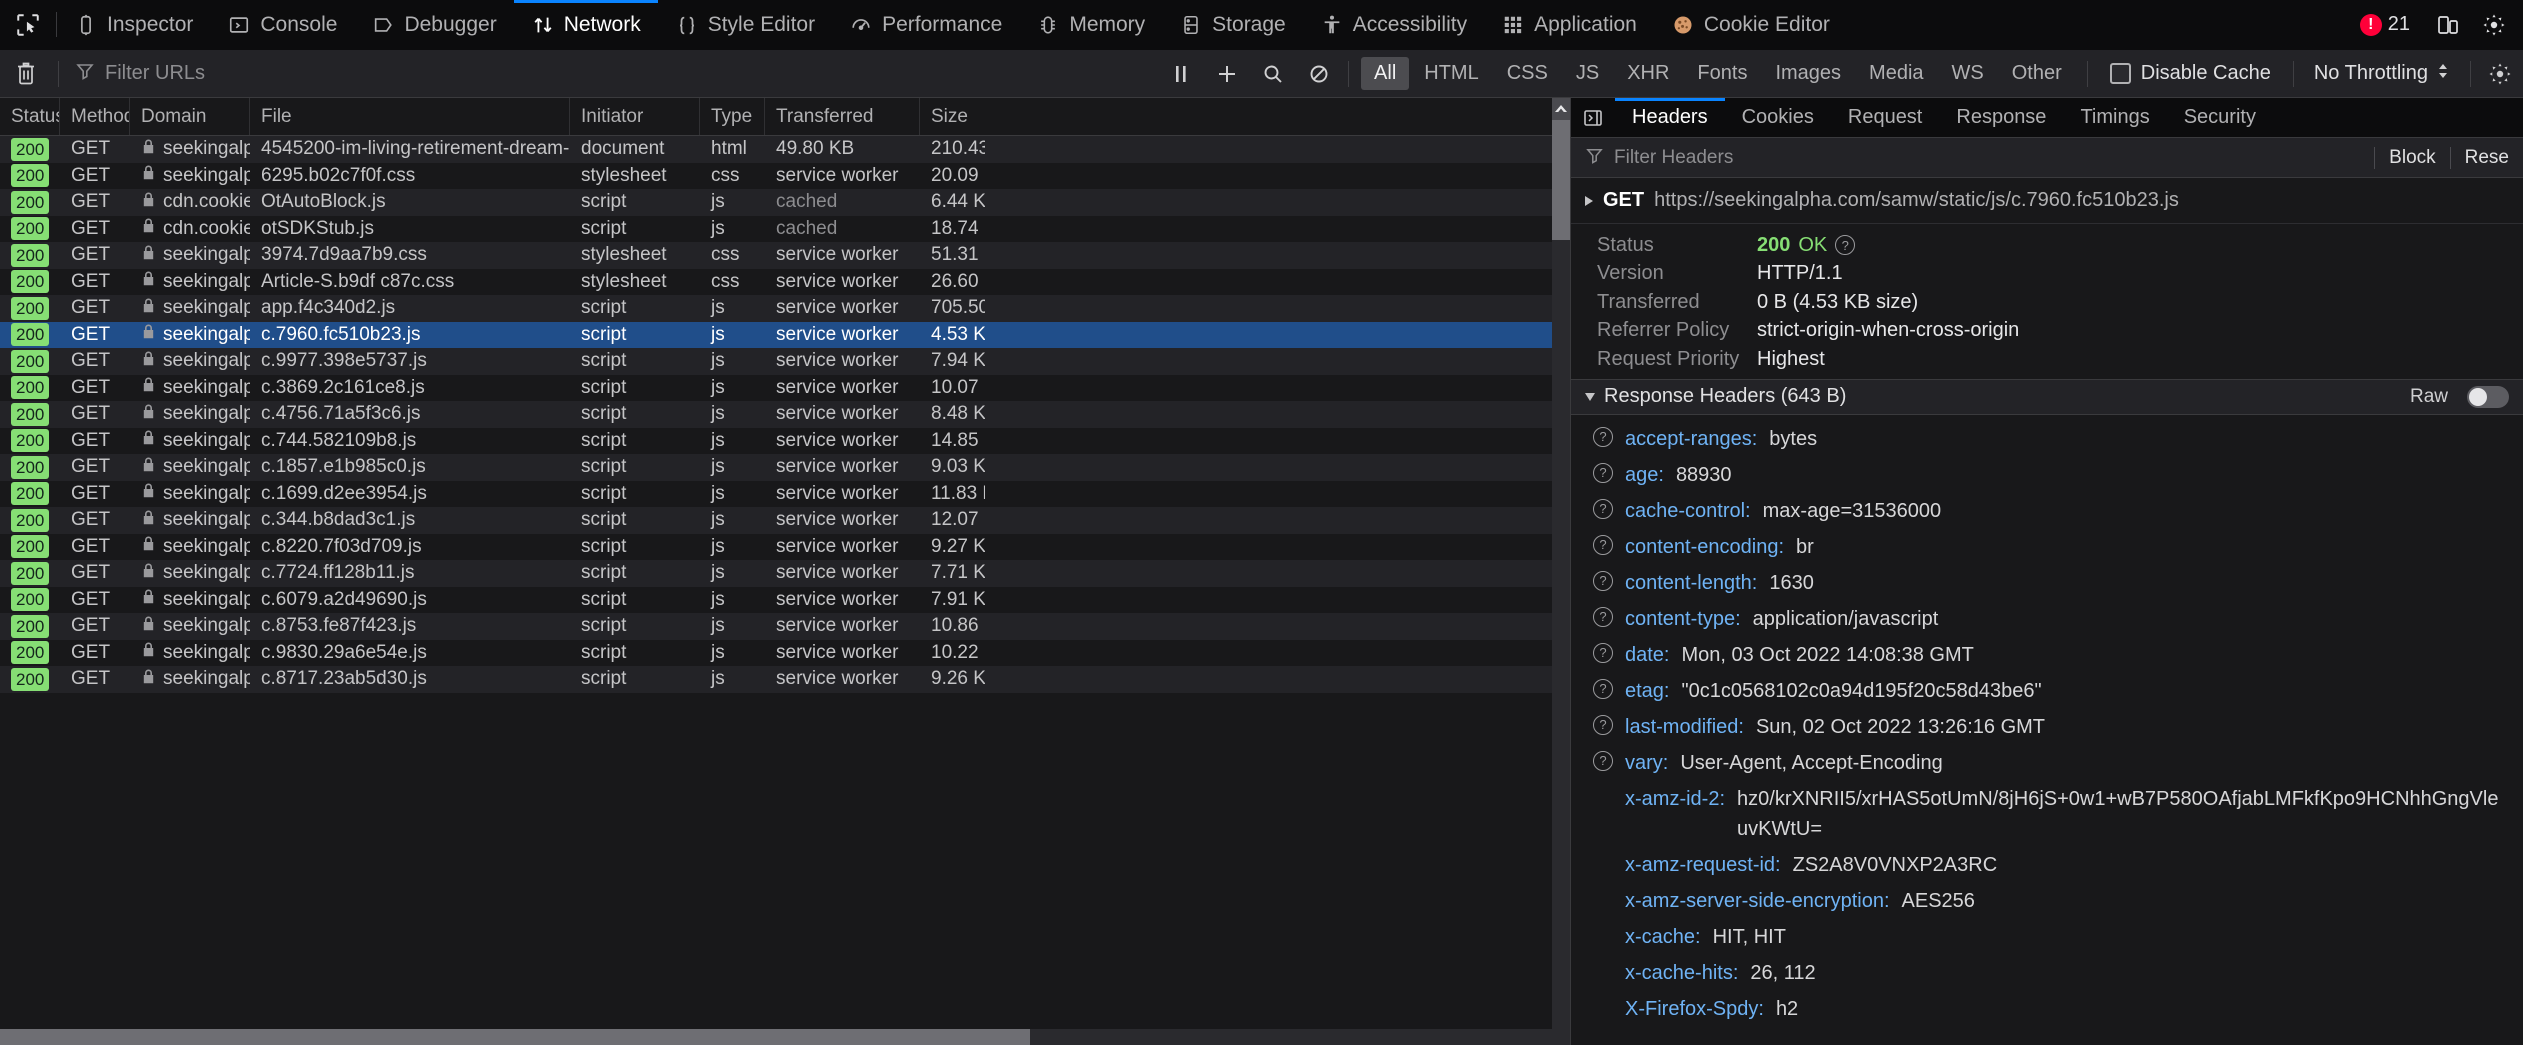 This screenshot has width=2523, height=1045. Describe the element at coordinates (952, 116) in the screenshot. I see `column-header-size: Size` at that location.